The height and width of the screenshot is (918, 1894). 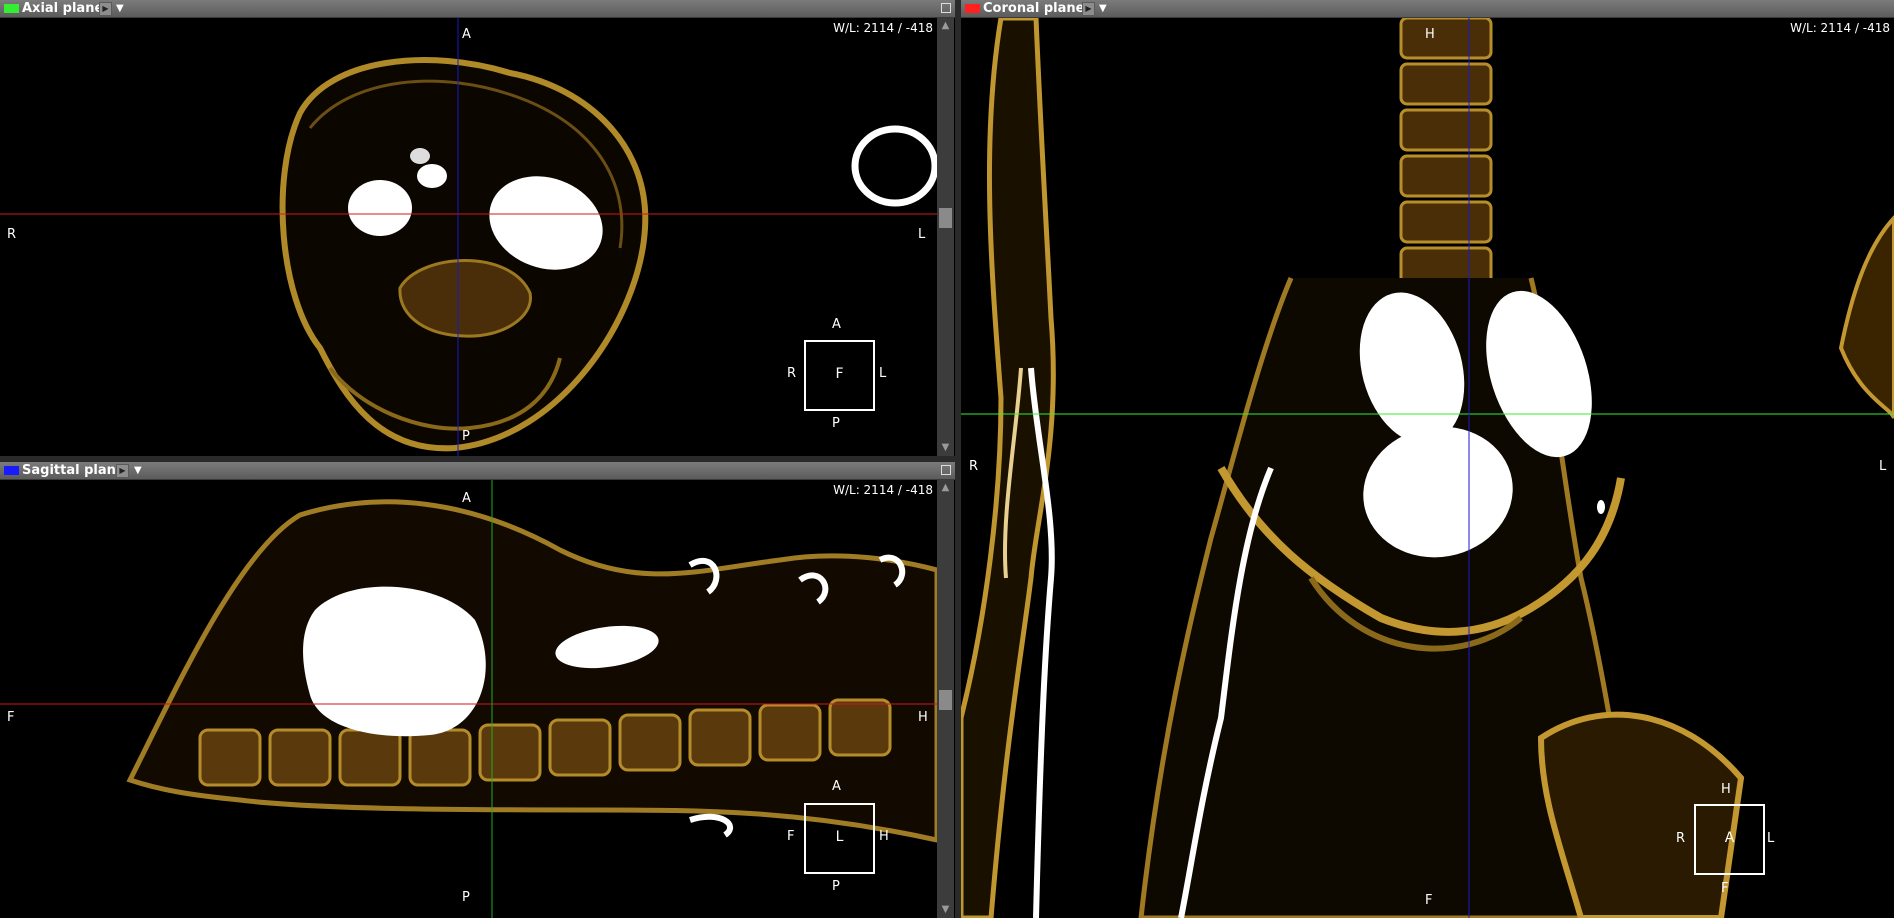 I want to click on sagittal-title: Sagittal plane, so click(x=73, y=470).